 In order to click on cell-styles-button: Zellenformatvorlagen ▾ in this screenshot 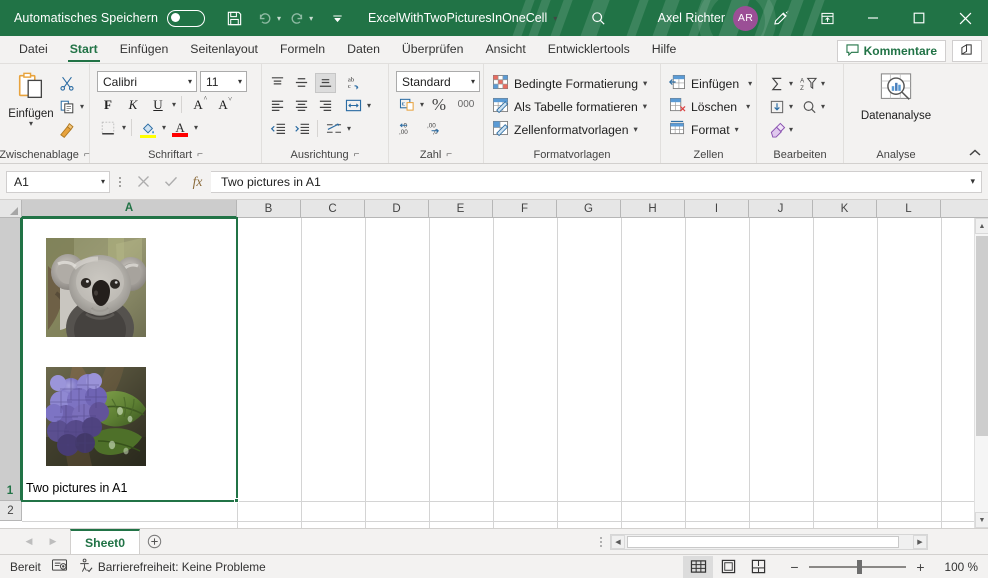, I will do `click(563, 129)`.